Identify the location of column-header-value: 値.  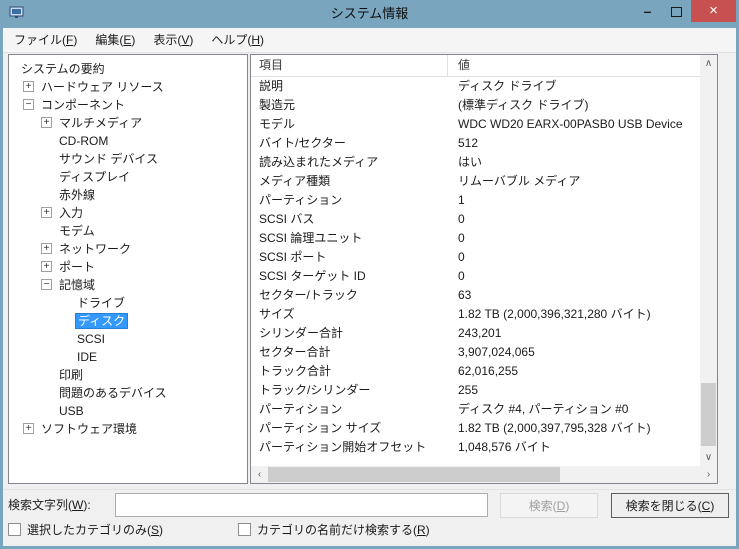
(574, 65).